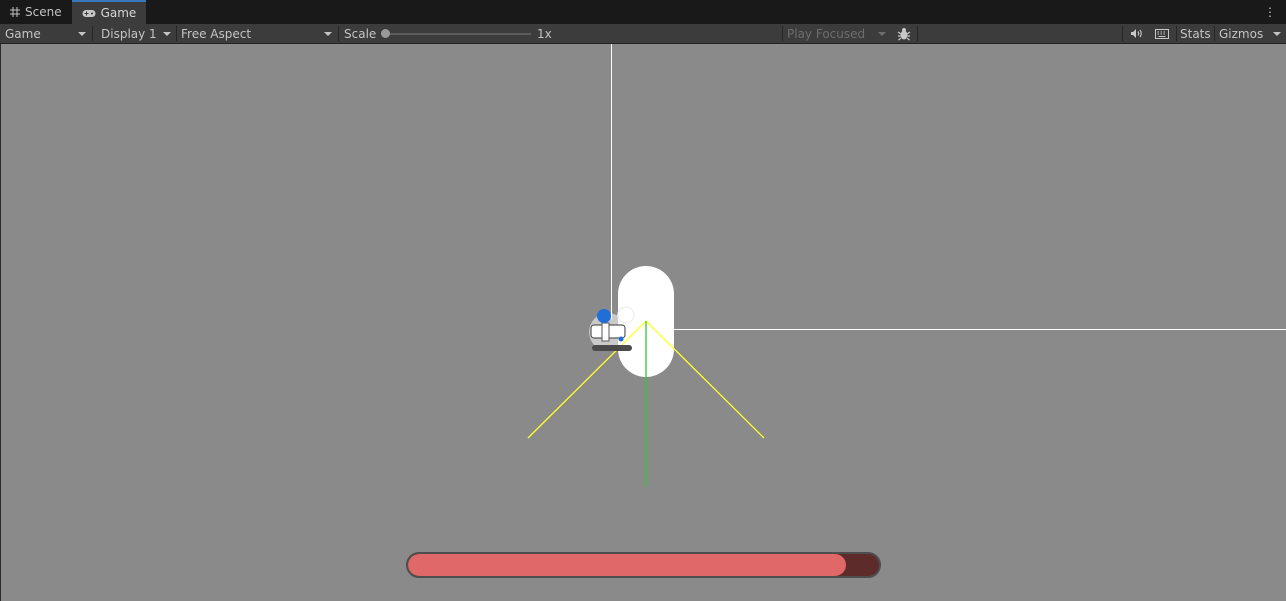 This screenshot has width=1286, height=601. I want to click on play-mode-dropdown: Play Focused, so click(836, 33).